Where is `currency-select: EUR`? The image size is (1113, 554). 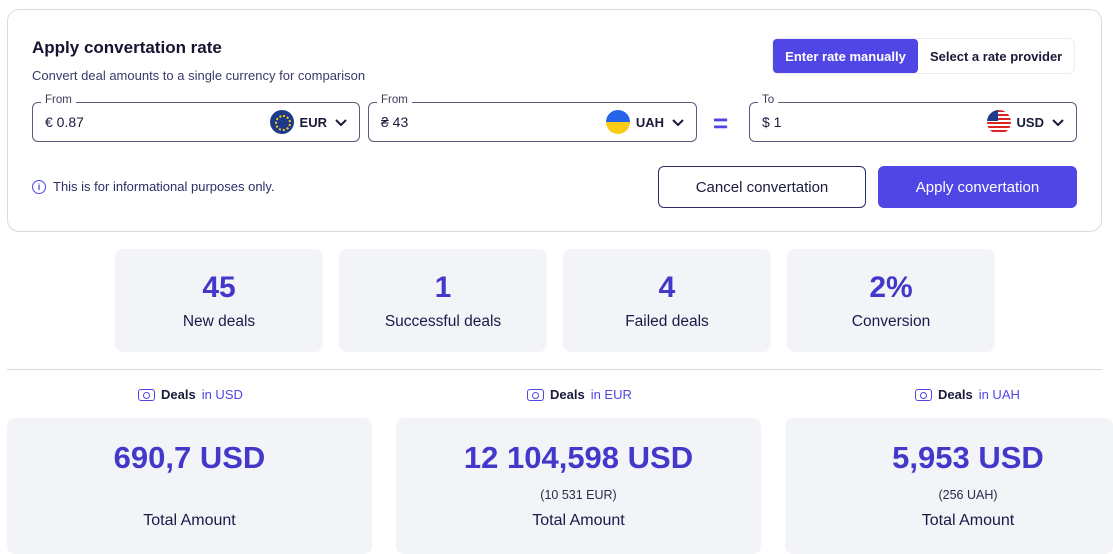 currency-select: EUR is located at coordinates (309, 122).